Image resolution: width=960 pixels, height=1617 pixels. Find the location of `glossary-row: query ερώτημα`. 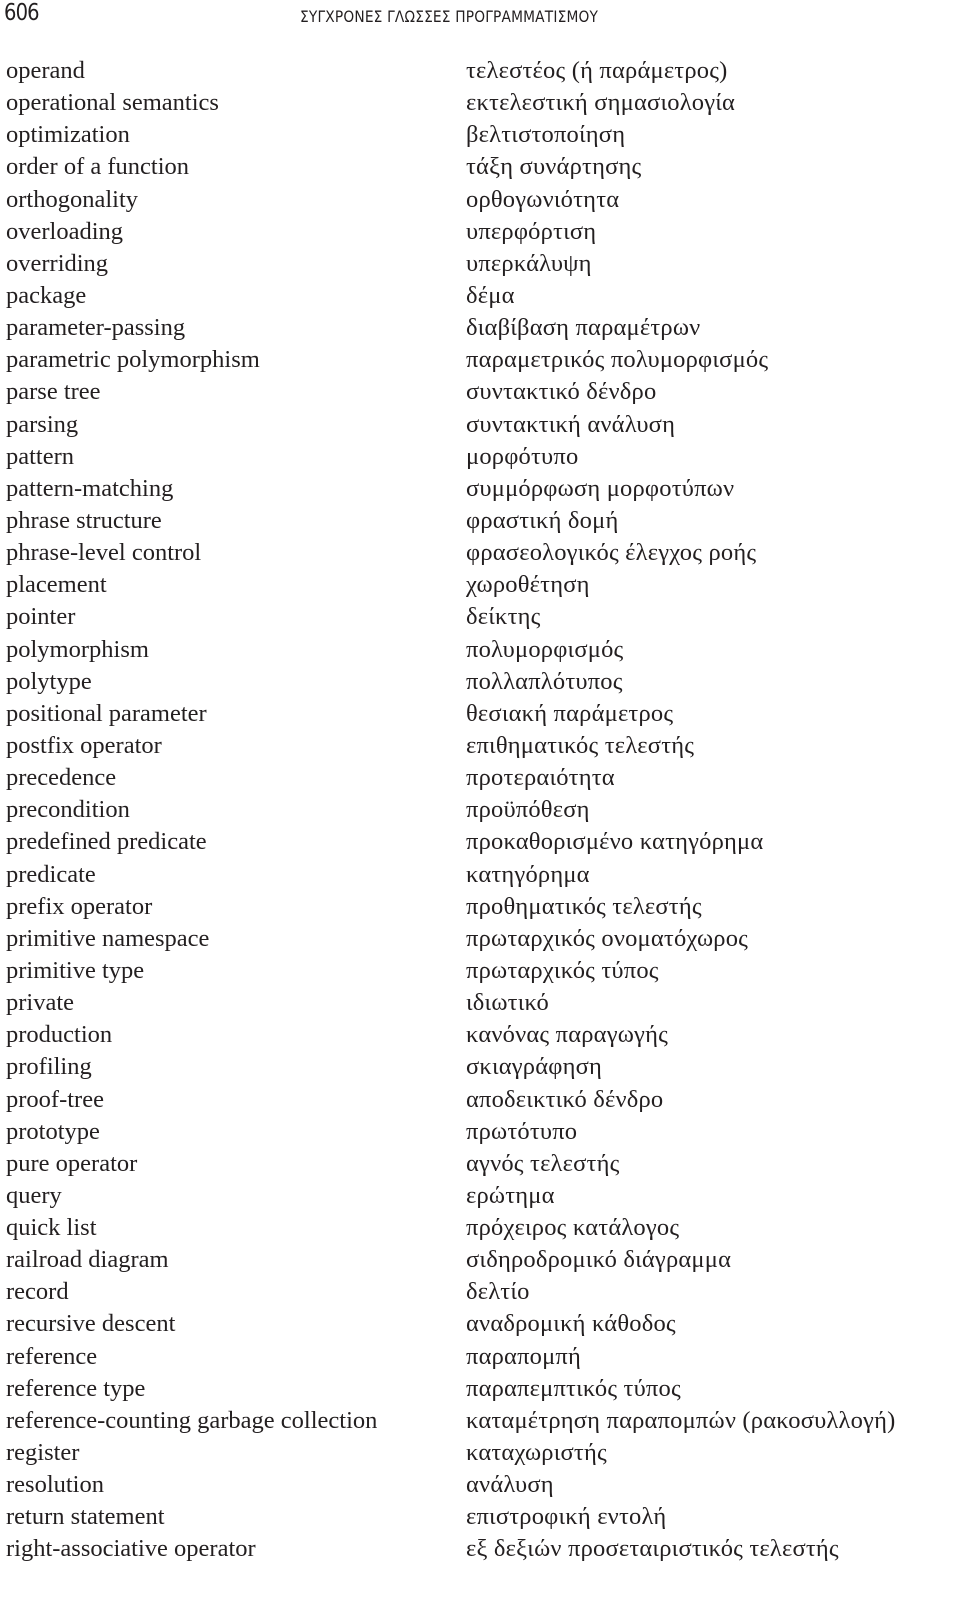

glossary-row: query ερώτημα is located at coordinates (480, 1196).